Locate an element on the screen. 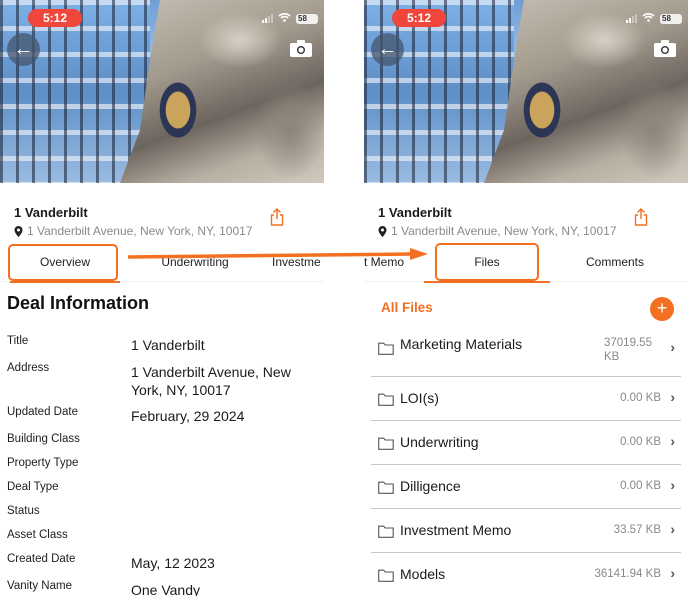 The height and width of the screenshot is (596, 688). info-label: Title is located at coordinates (18, 341).